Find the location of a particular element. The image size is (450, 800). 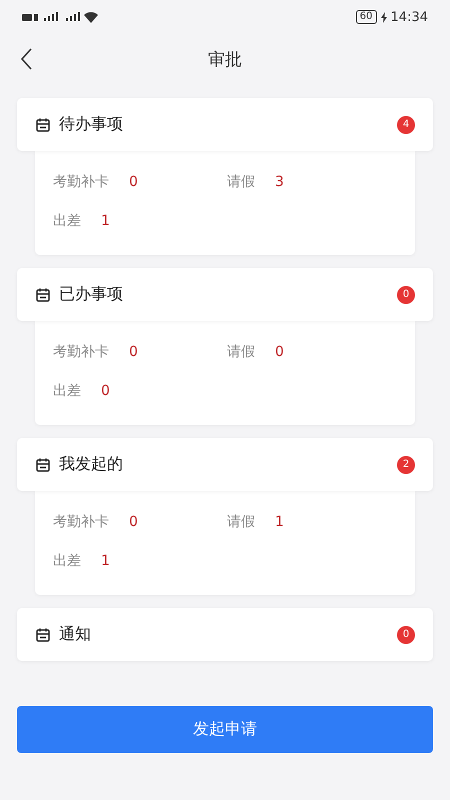

section-header: 我发起的 2 is located at coordinates (225, 464).